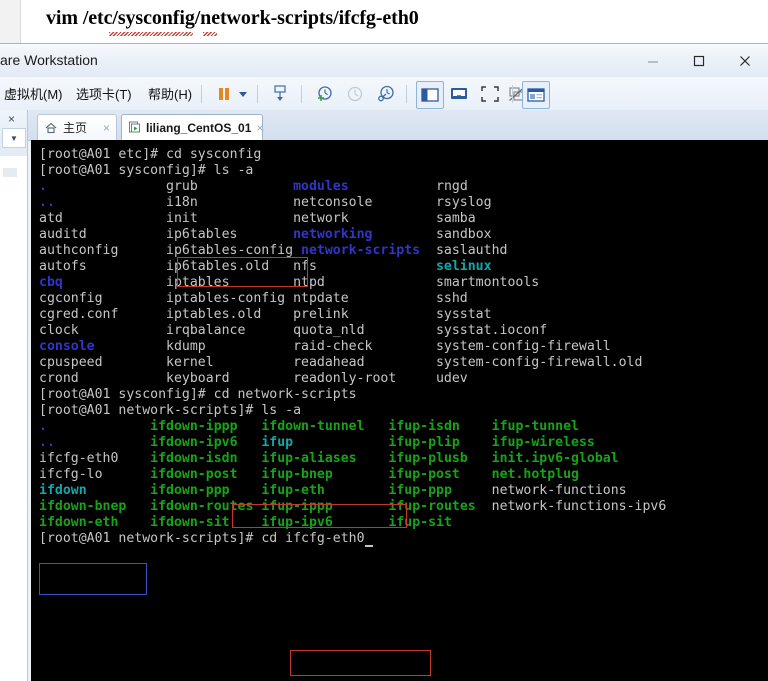 The width and height of the screenshot is (768, 681). What do you see at coordinates (47, 442) in the screenshot?
I see `terminal-span: ..` at bounding box center [47, 442].